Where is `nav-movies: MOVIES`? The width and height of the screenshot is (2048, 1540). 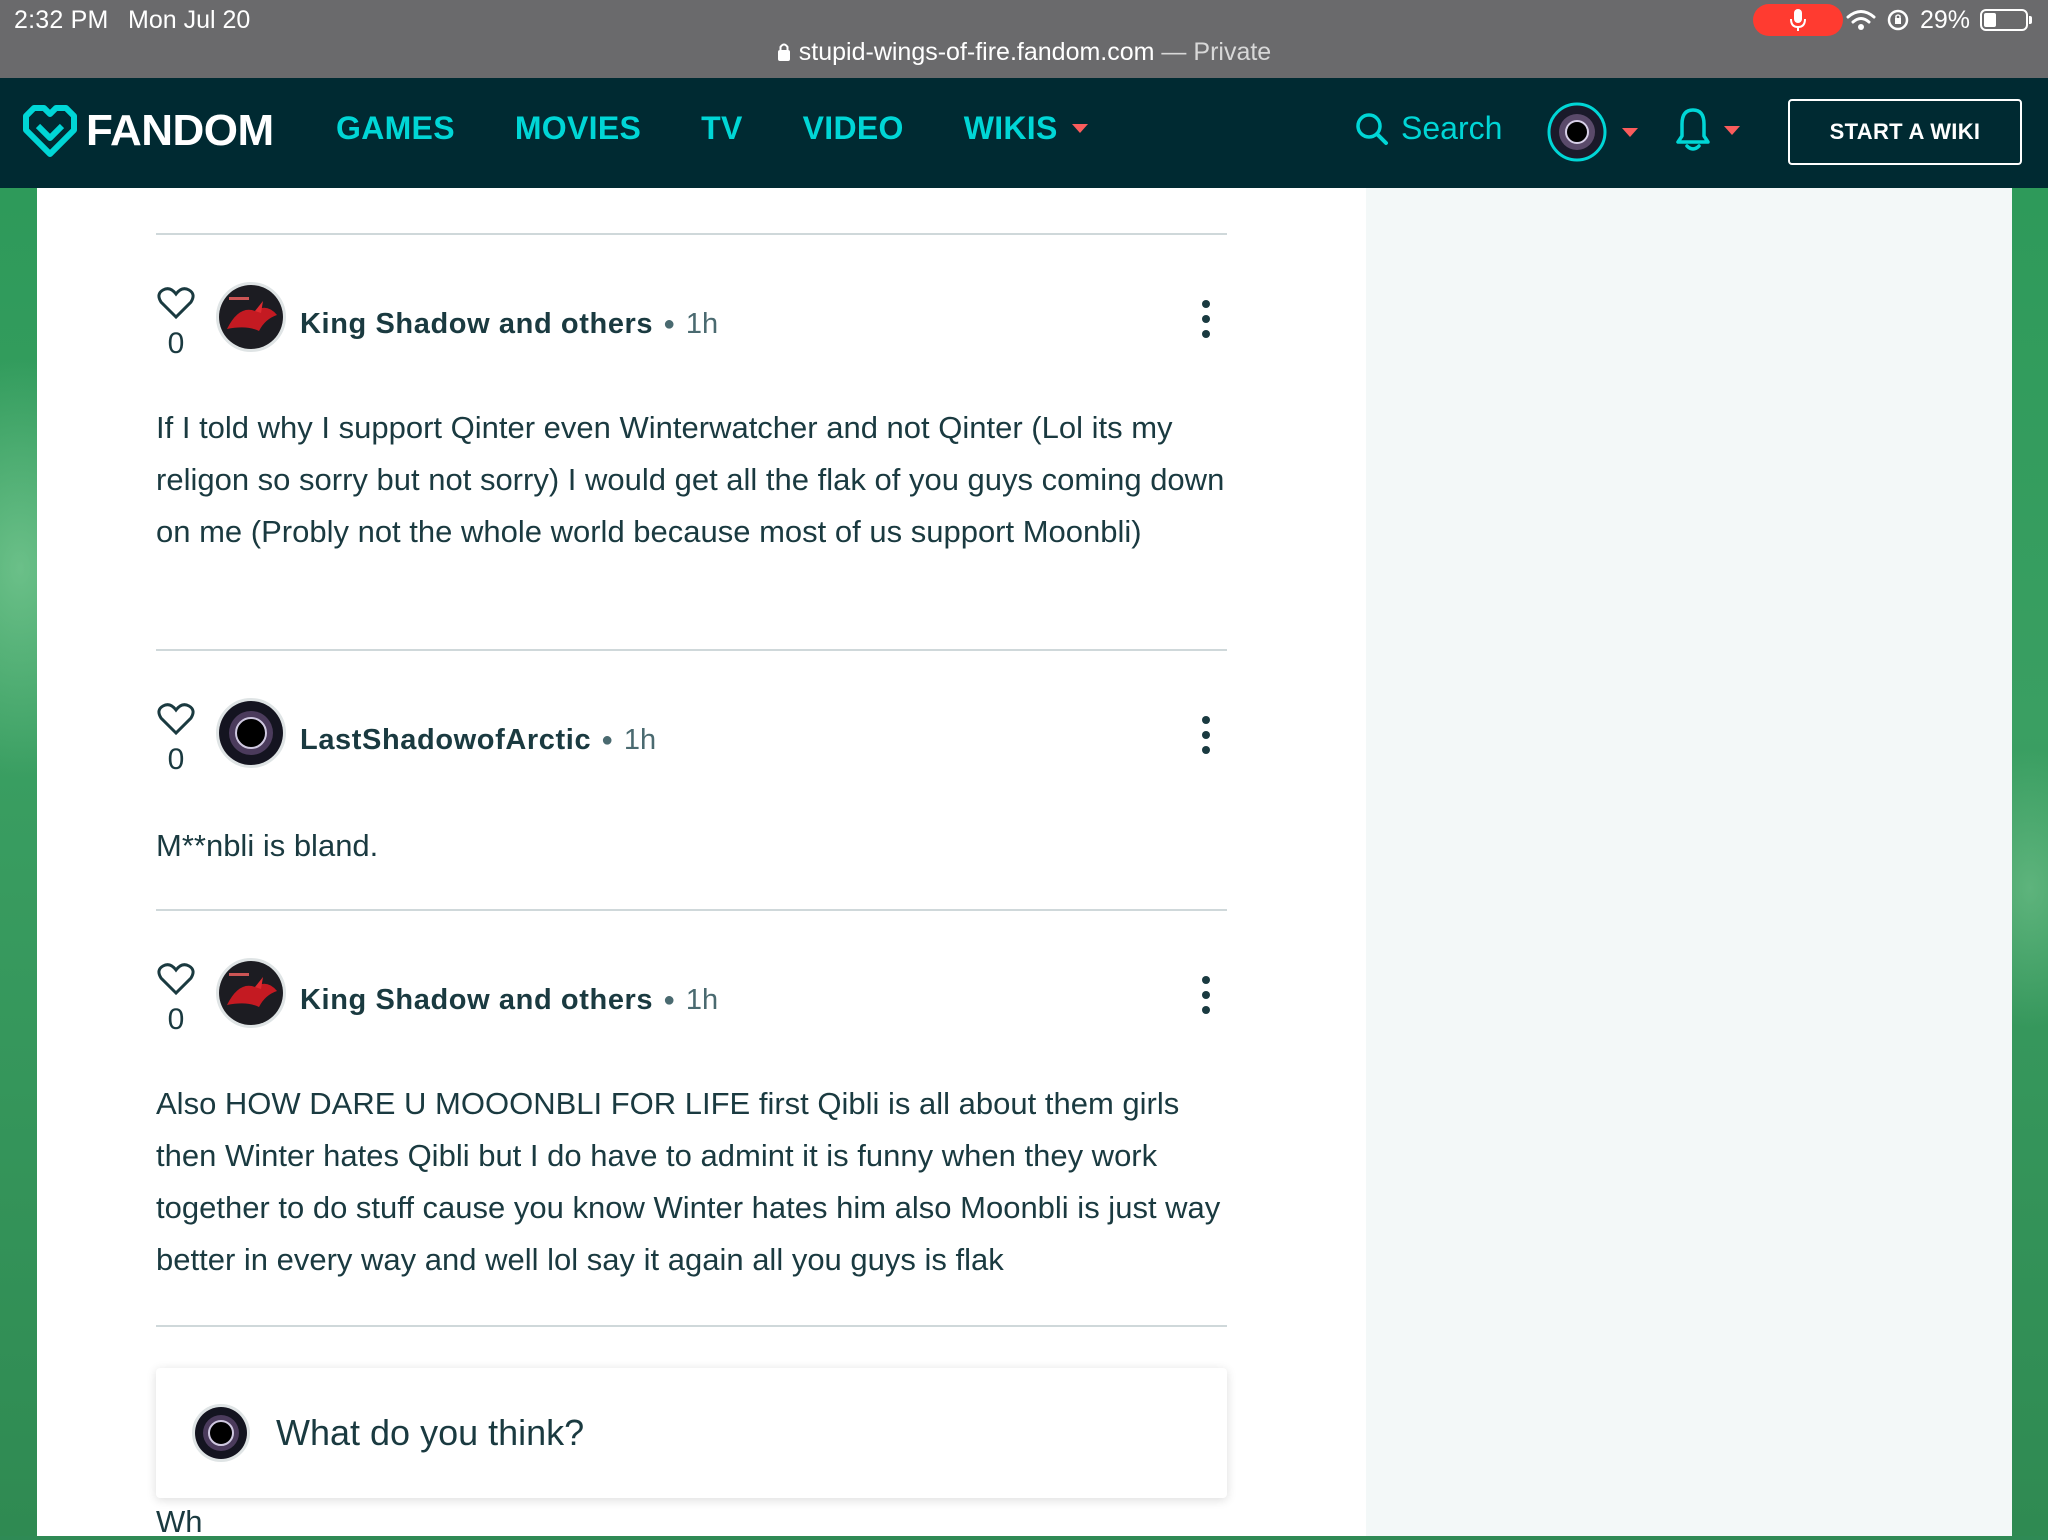
nav-movies: MOVIES is located at coordinates (578, 128).